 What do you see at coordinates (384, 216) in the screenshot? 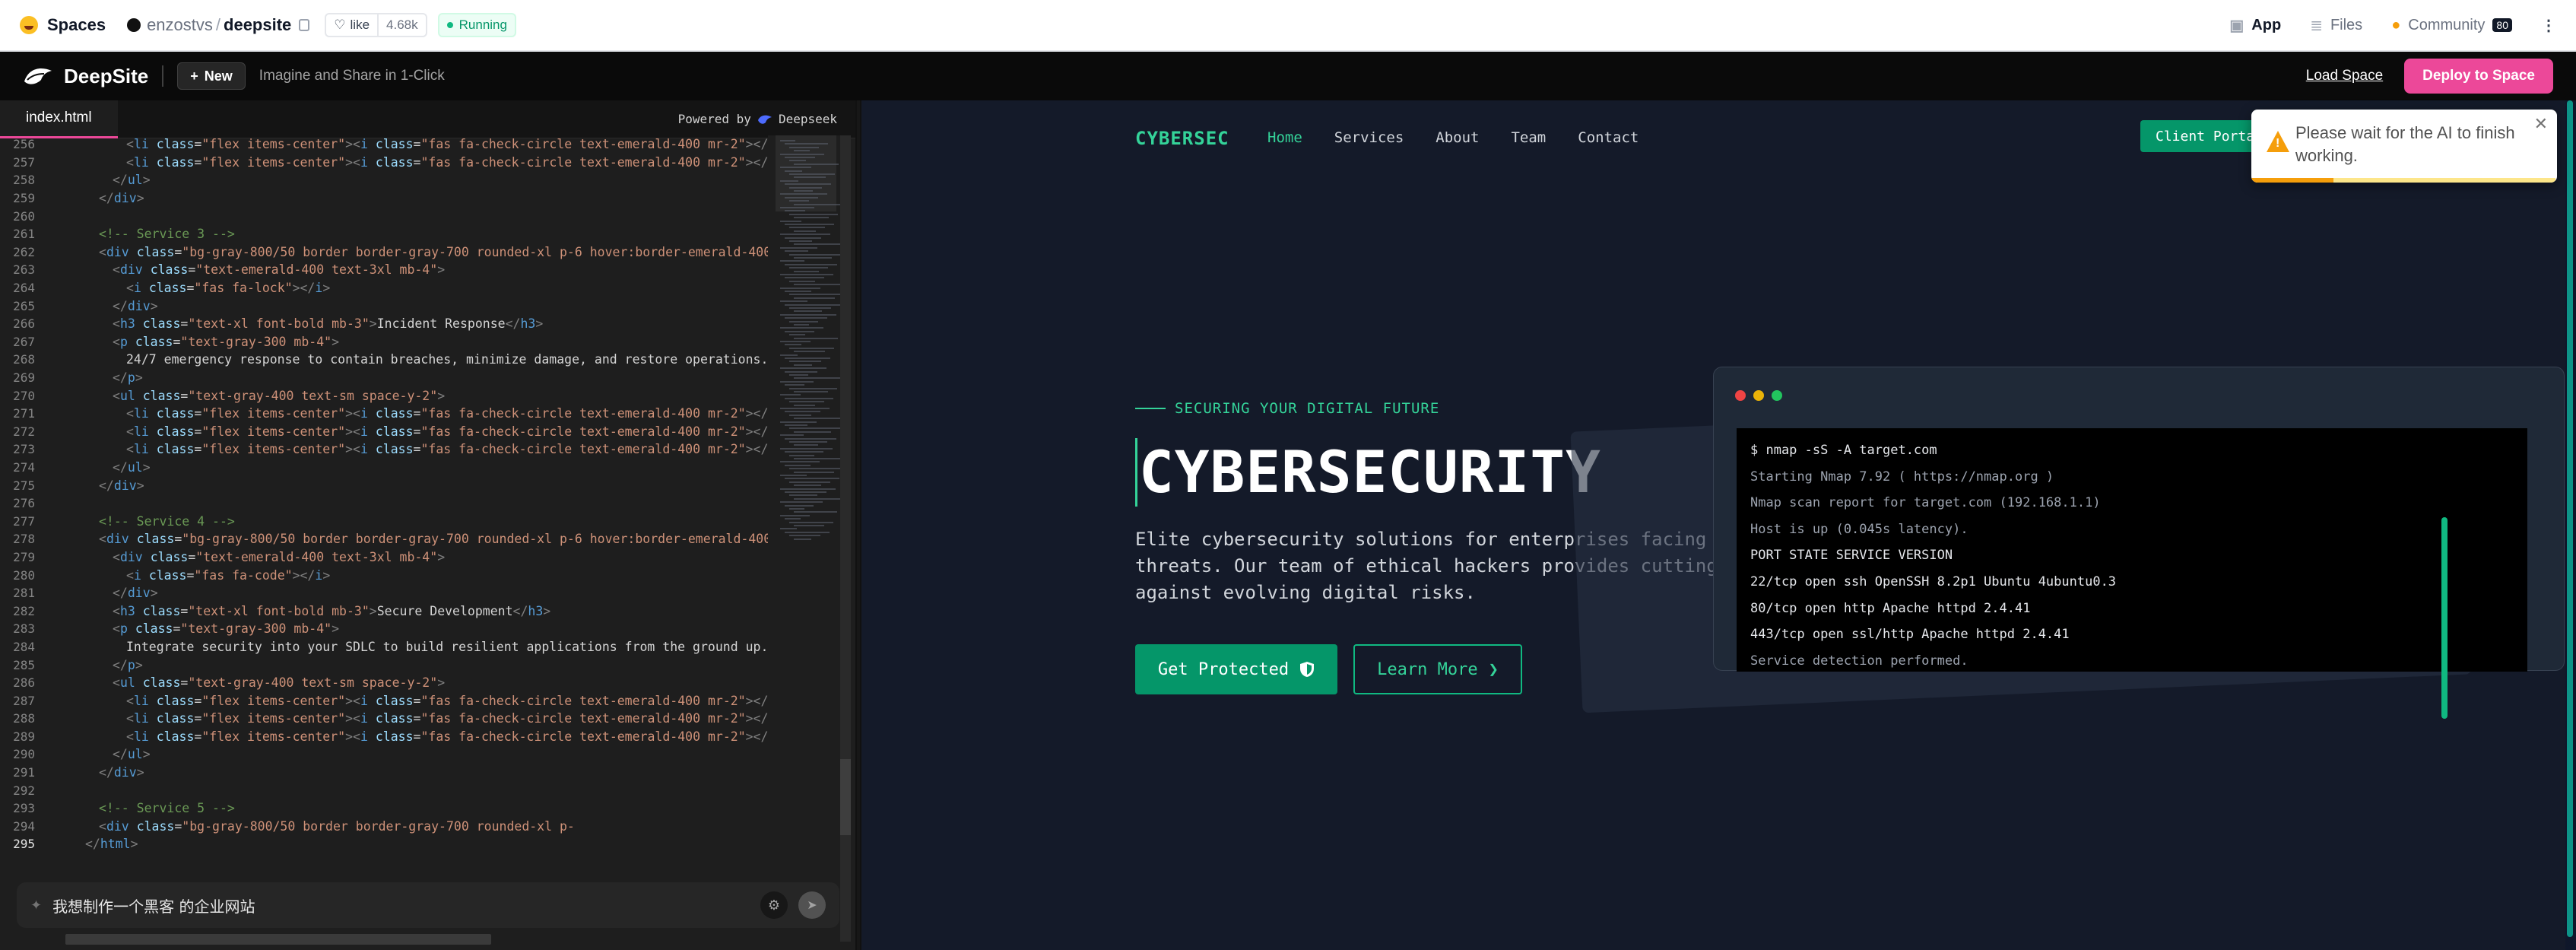
I see `code-line: 260` at bounding box center [384, 216].